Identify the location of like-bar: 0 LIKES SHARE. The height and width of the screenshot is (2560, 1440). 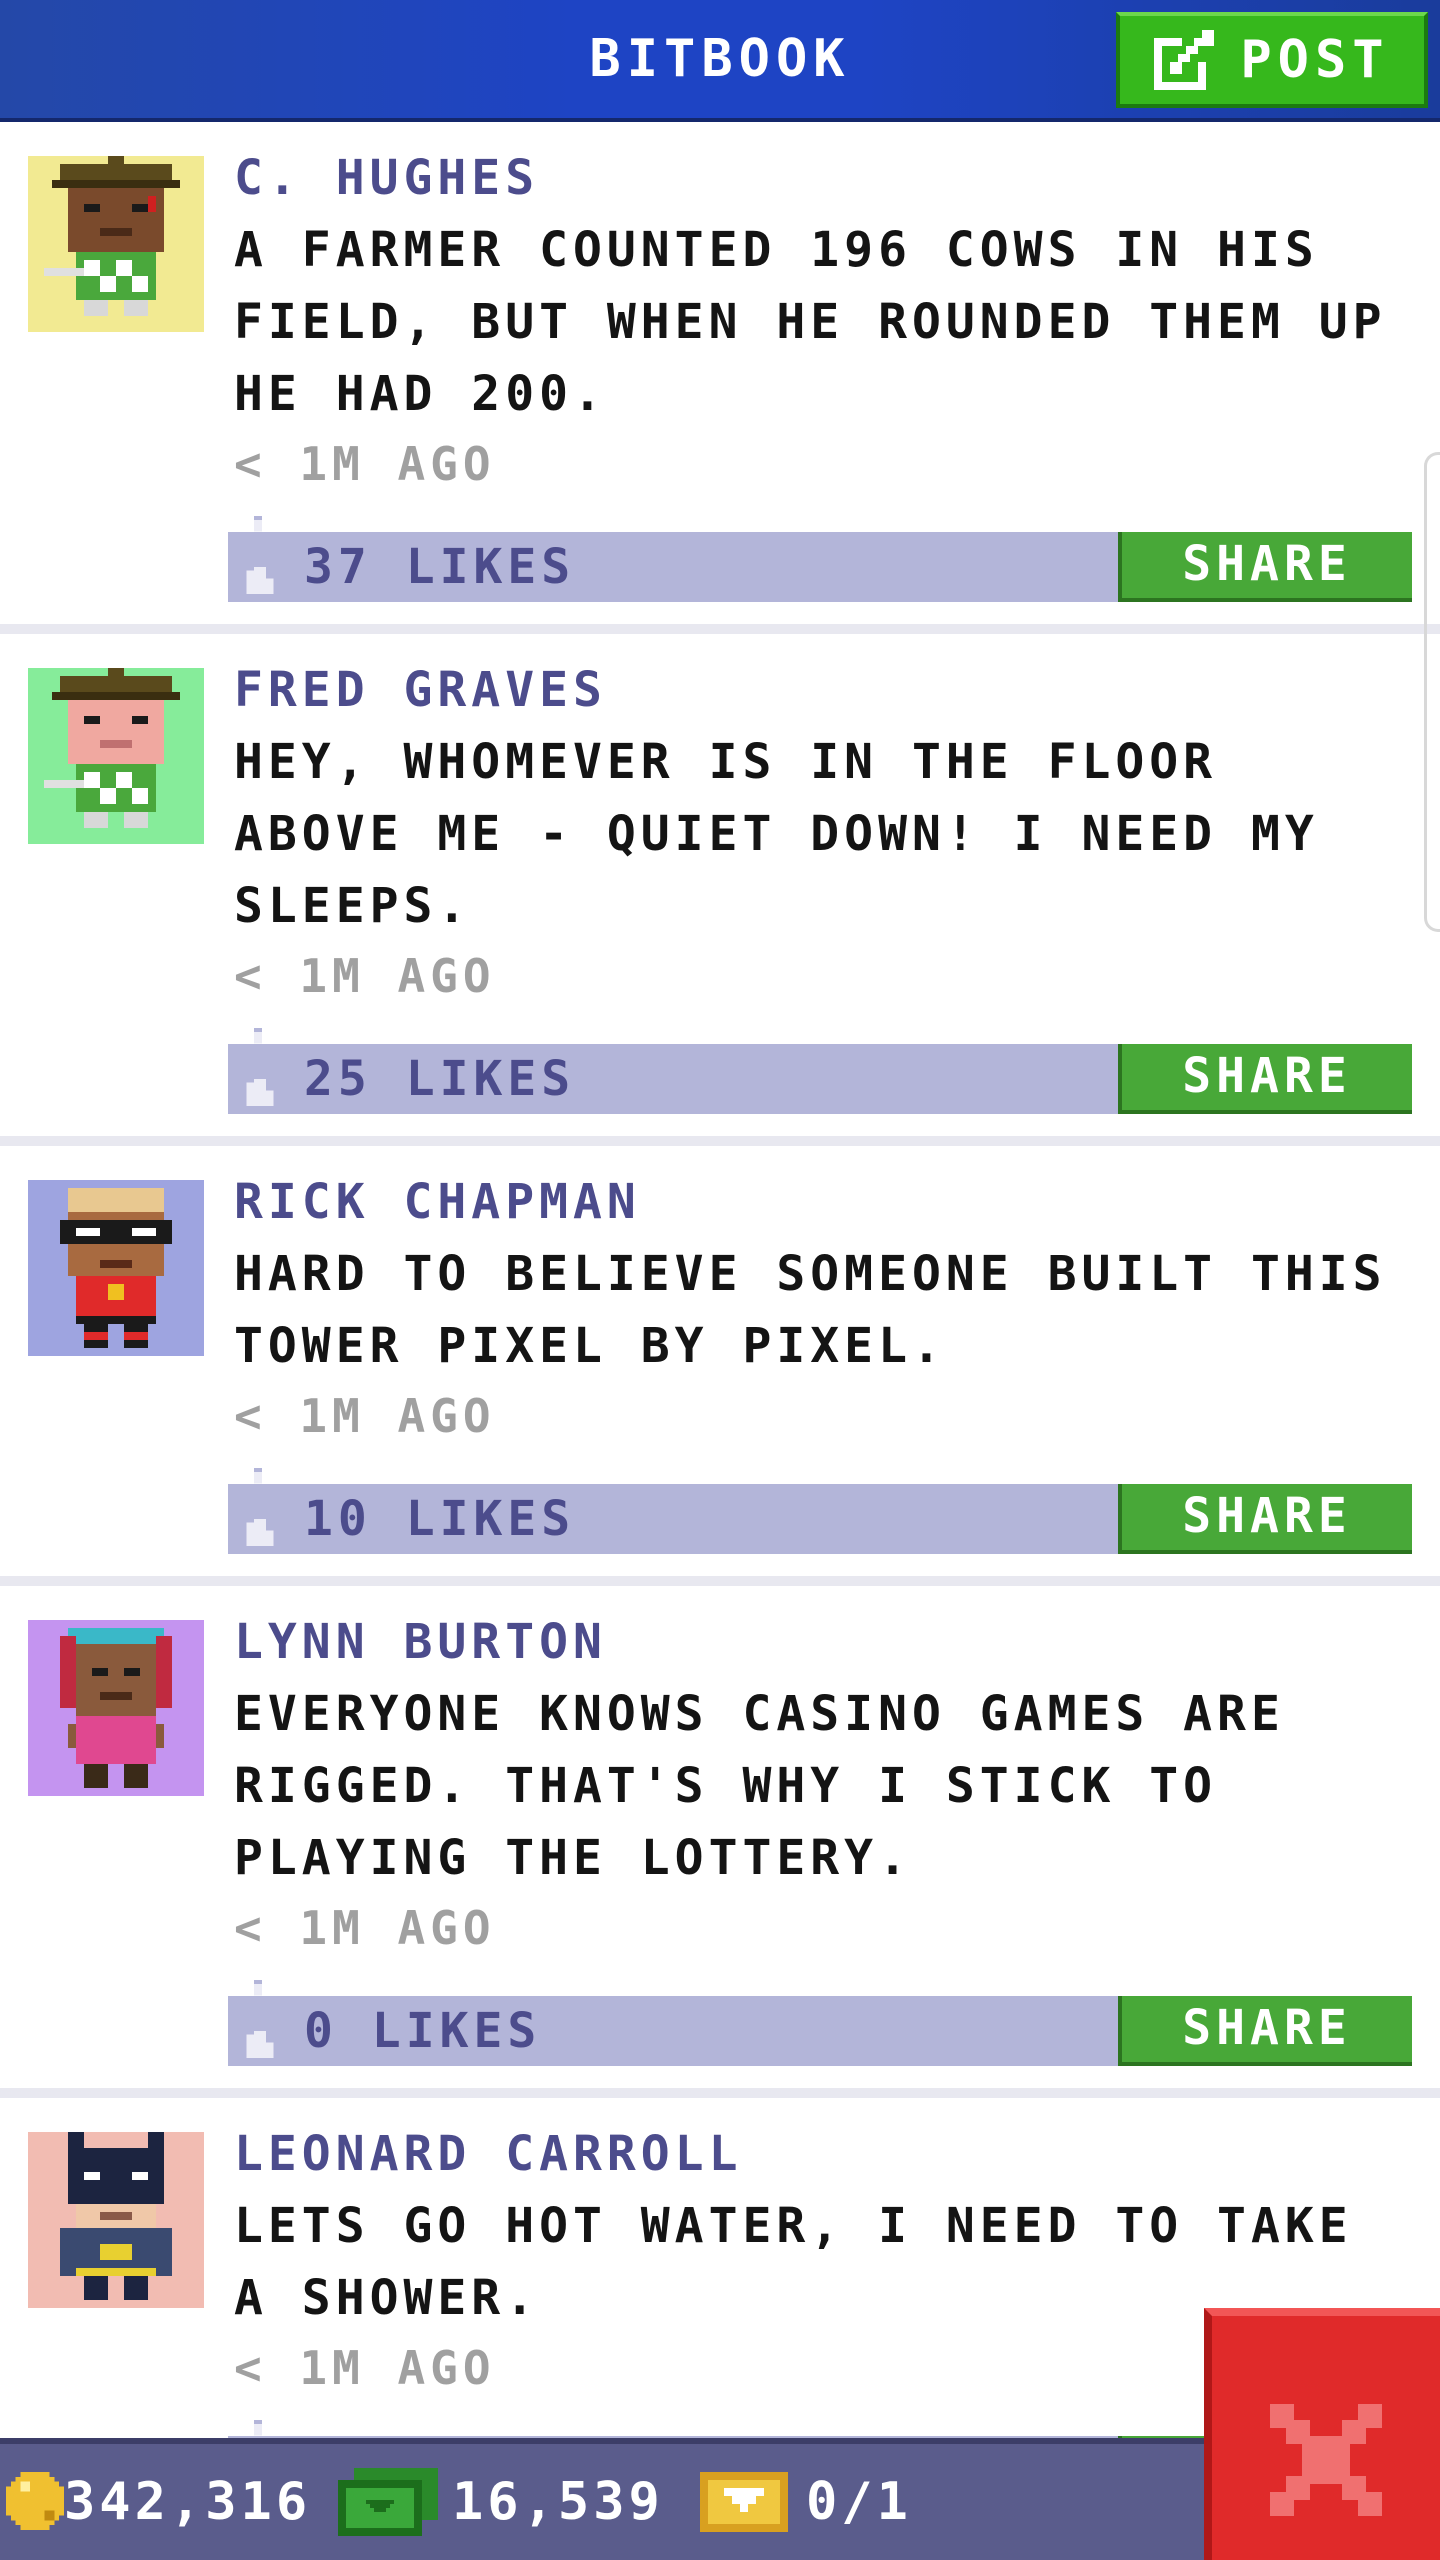
(820, 2023).